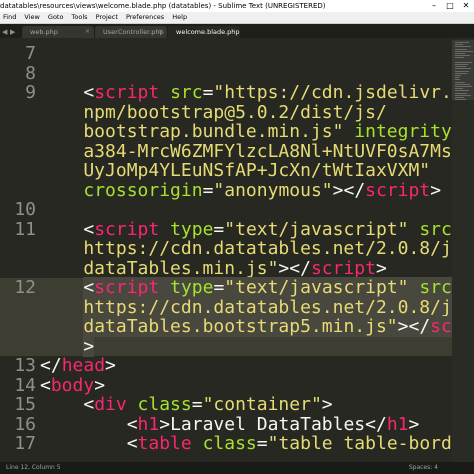 This screenshot has height=474, width=474. What do you see at coordinates (4, 32) in the screenshot?
I see `tab-scroll-left-icon: ◀` at bounding box center [4, 32].